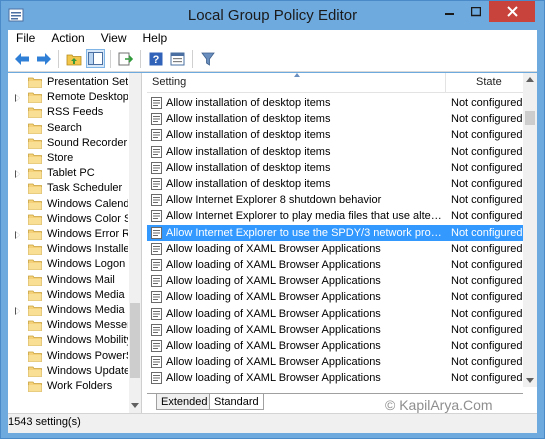 The width and height of the screenshot is (545, 439). Describe the element at coordinates (68, 356) in the screenshot. I see `tree-item: Windows PowerSh` at that location.